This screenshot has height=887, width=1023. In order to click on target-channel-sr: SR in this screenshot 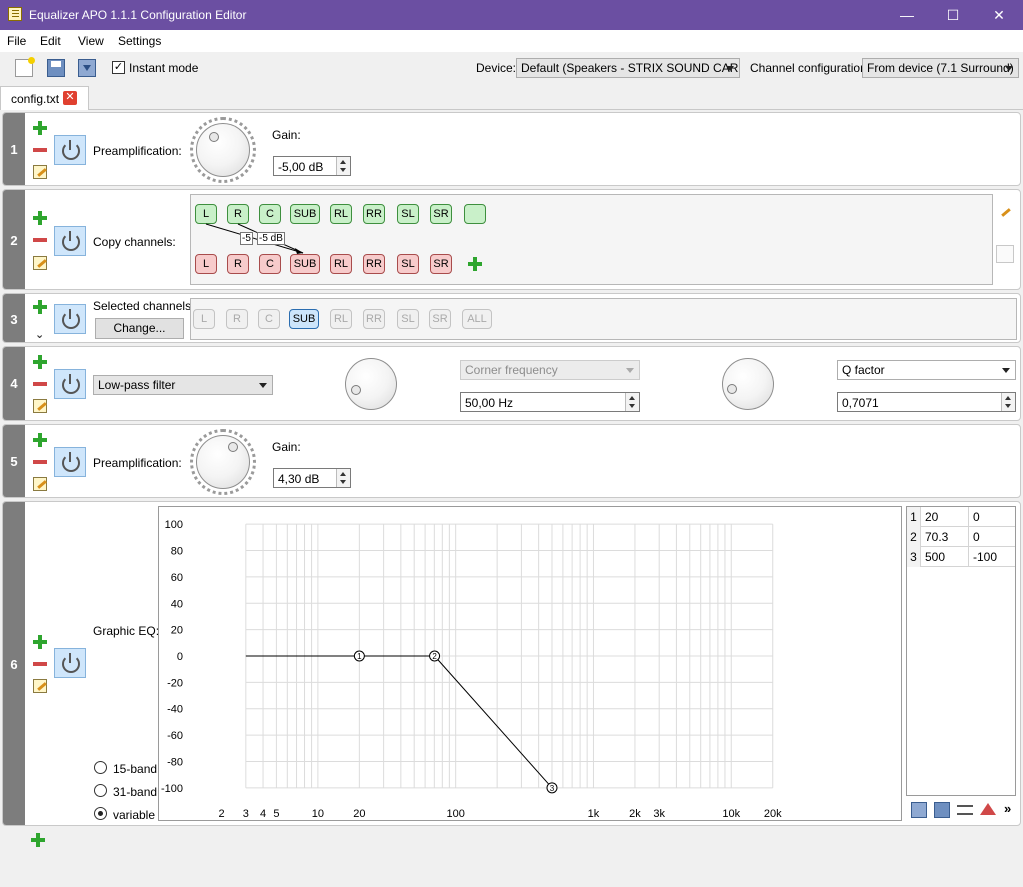, I will do `click(441, 264)`.